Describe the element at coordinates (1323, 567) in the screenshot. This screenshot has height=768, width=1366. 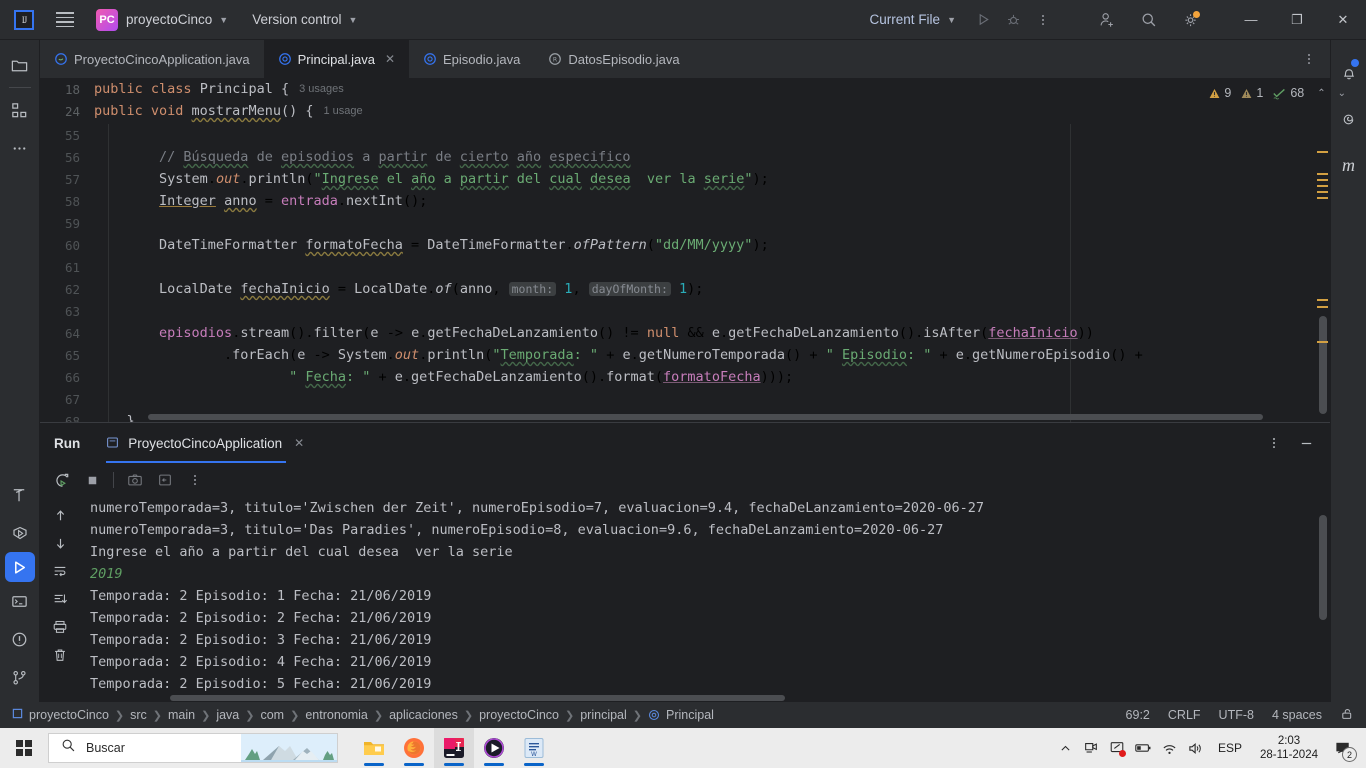
I see `console-vertical-scrollbar` at that location.